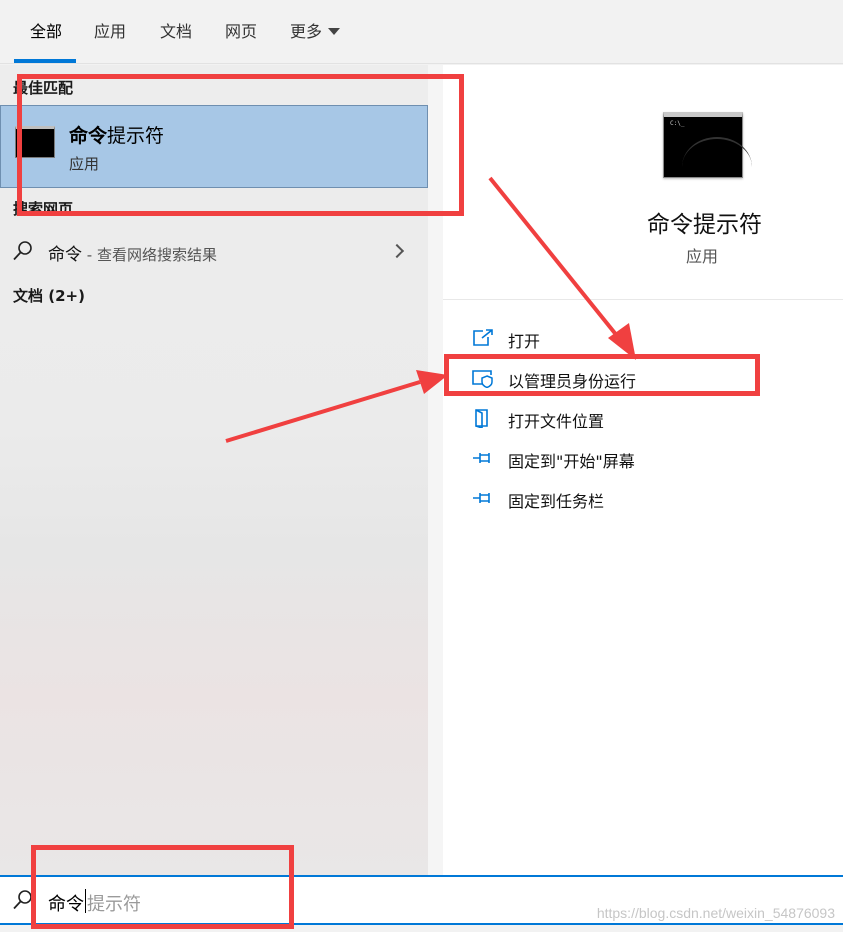 Image resolution: width=843 pixels, height=932 pixels. Describe the element at coordinates (702, 256) in the screenshot. I see `app-type: 应用` at that location.